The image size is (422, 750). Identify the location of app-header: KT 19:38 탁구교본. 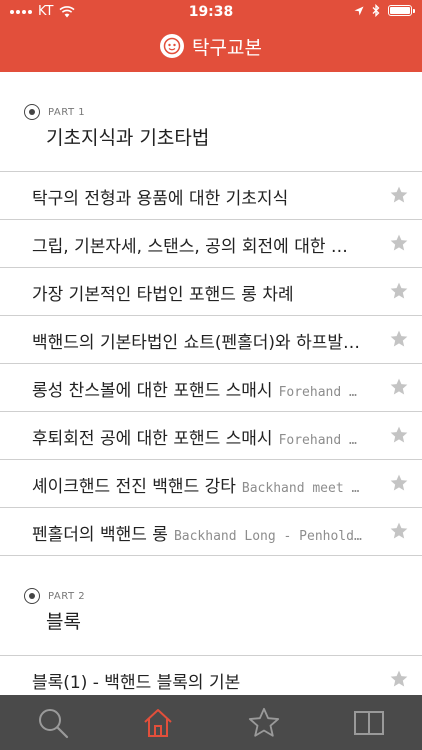
(211, 36).